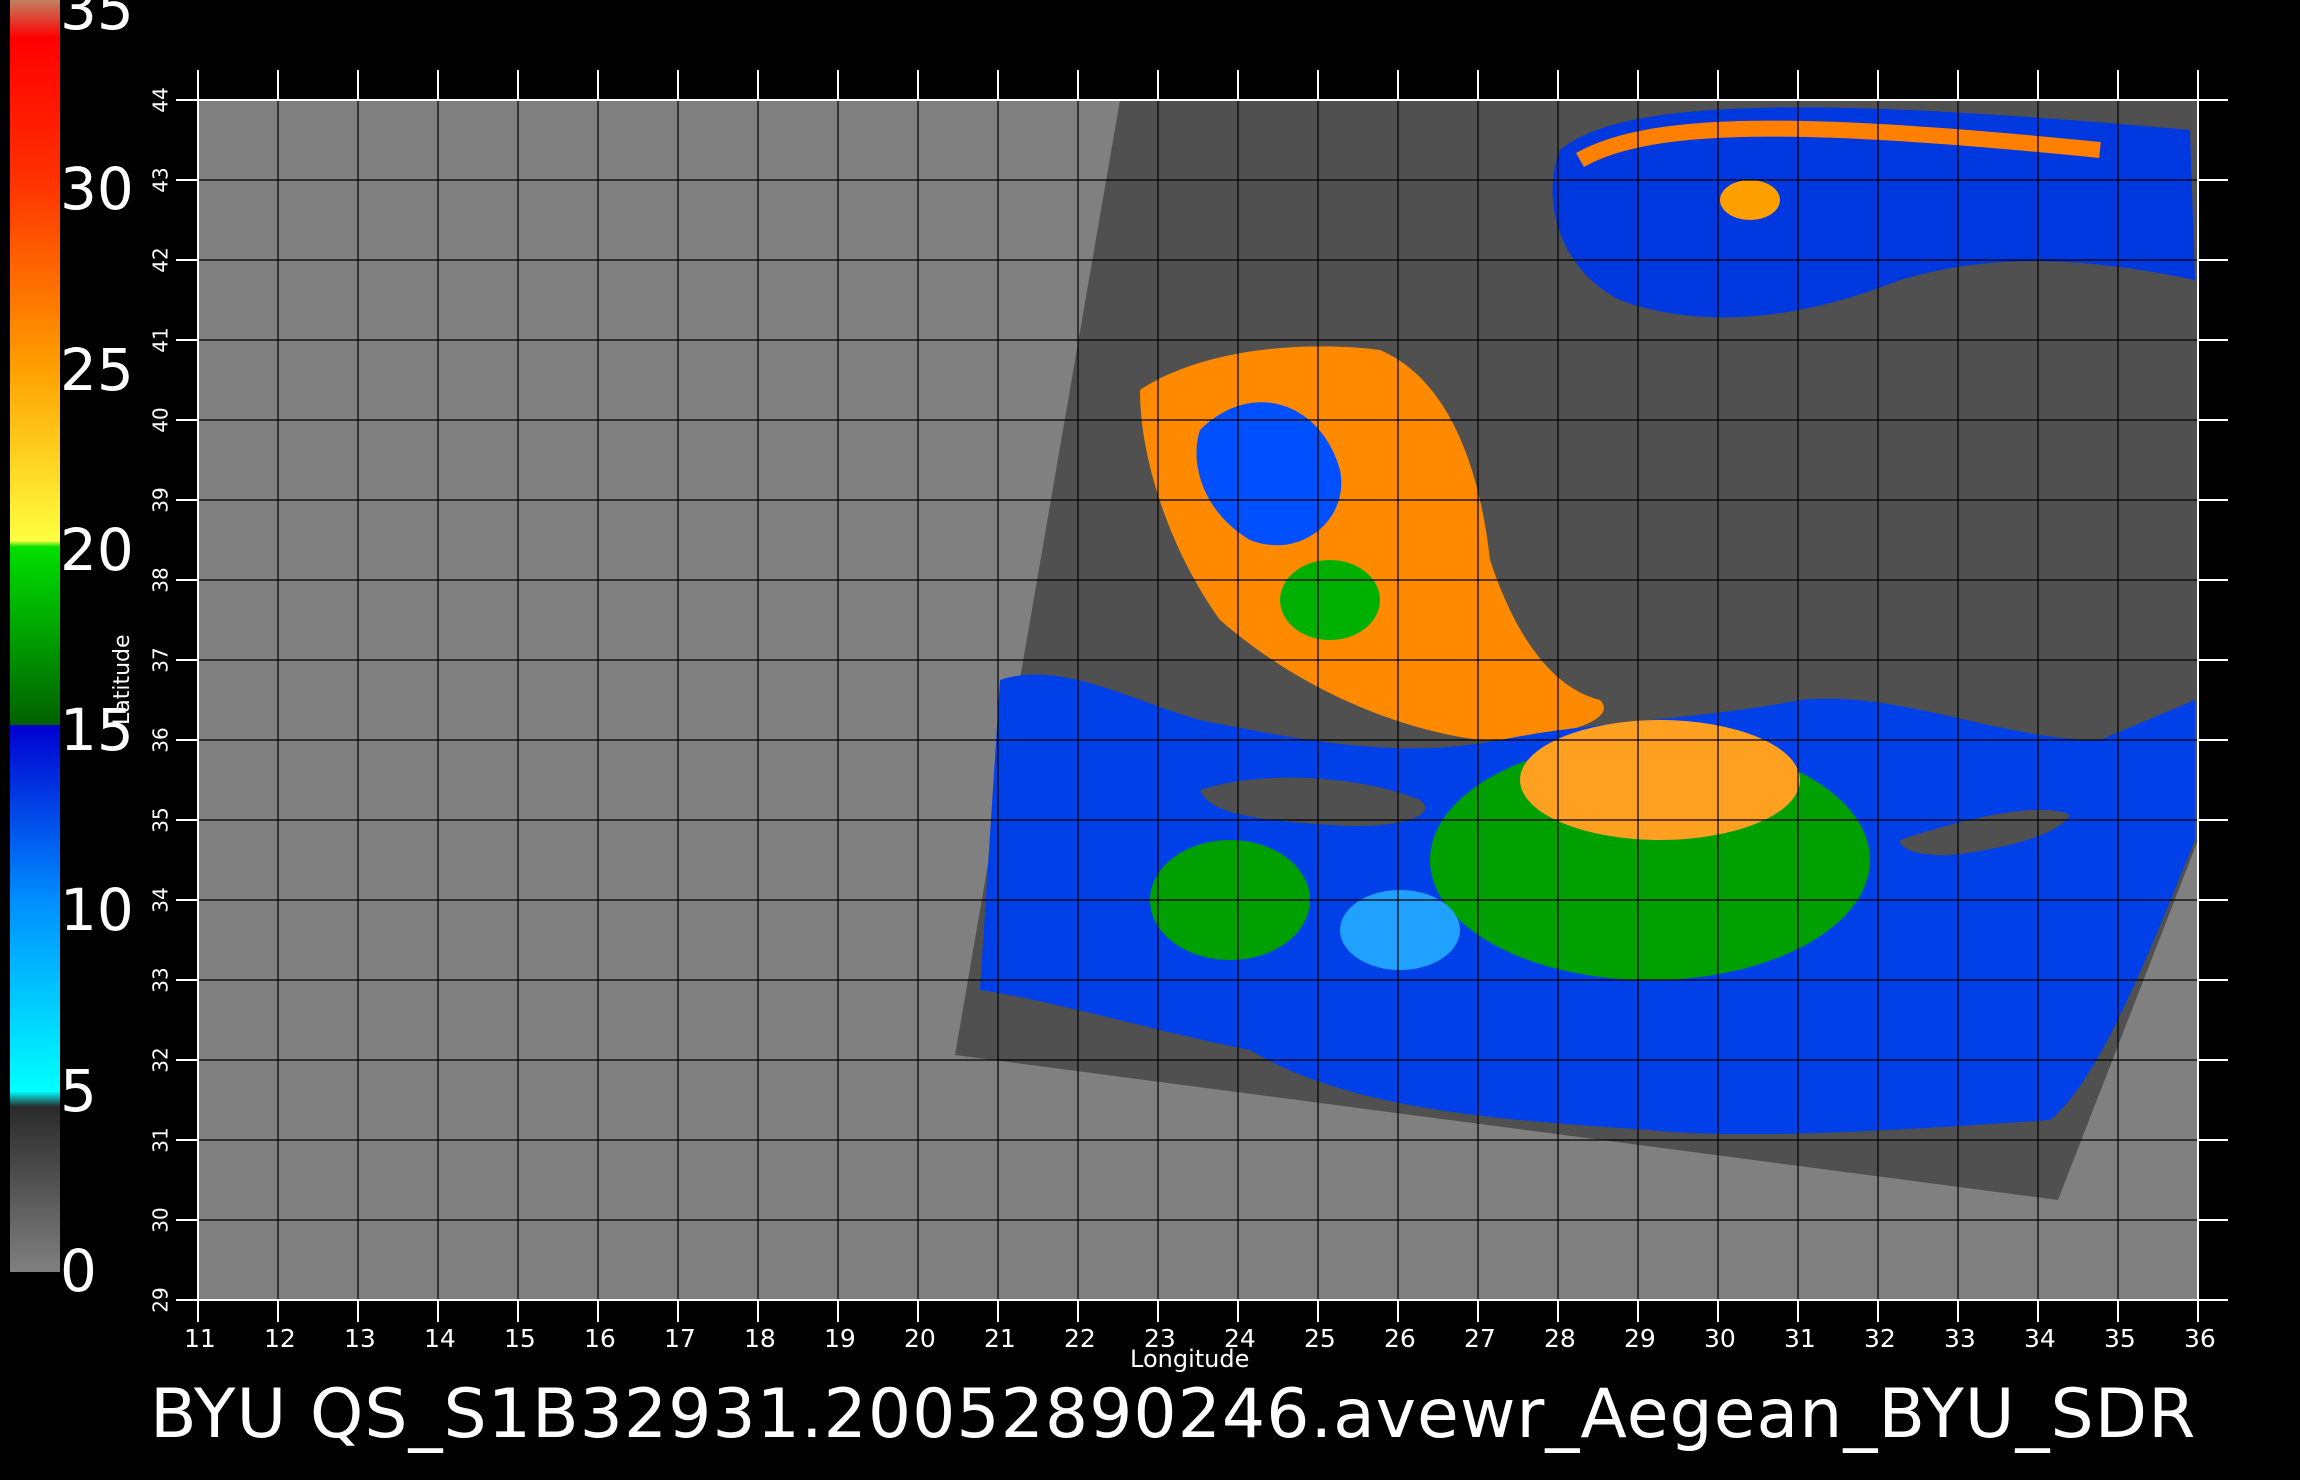 The image size is (2300, 1480). Describe the element at coordinates (1880, 1338) in the screenshot. I see `lon-tick-label: 32` at that location.